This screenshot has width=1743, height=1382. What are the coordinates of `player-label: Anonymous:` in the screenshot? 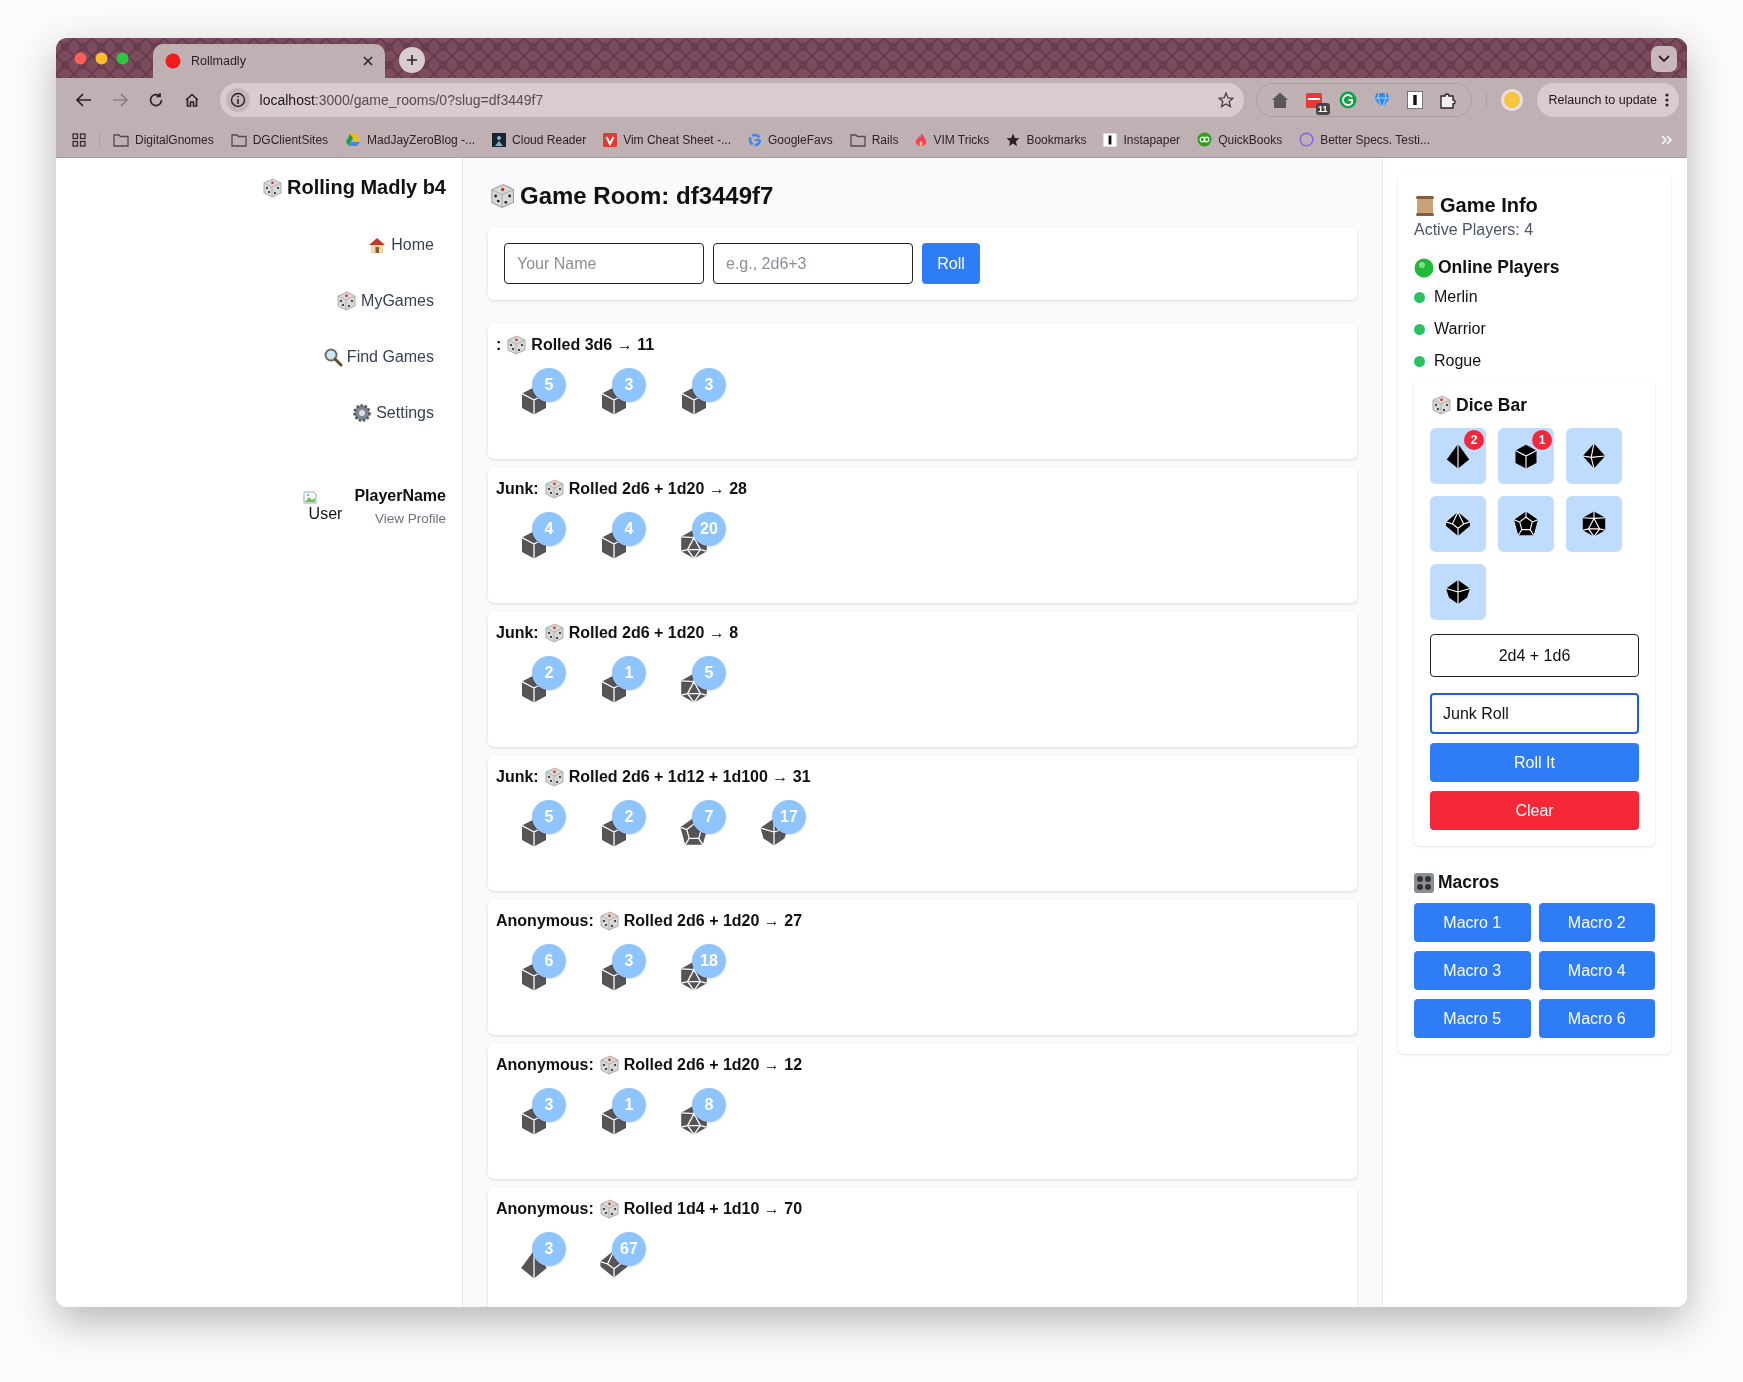 It's located at (545, 921).